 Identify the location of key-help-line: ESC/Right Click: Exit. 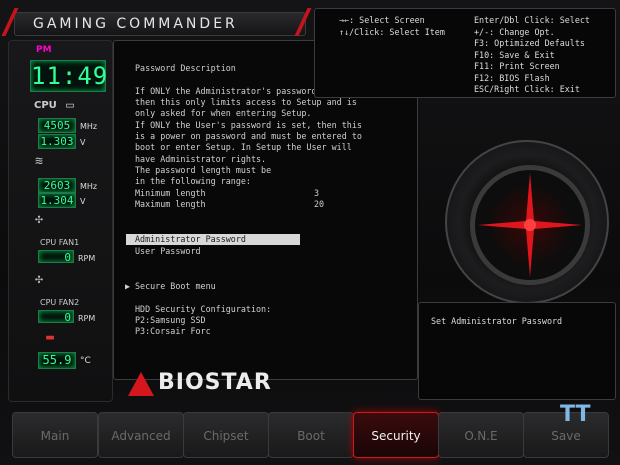
(527, 89).